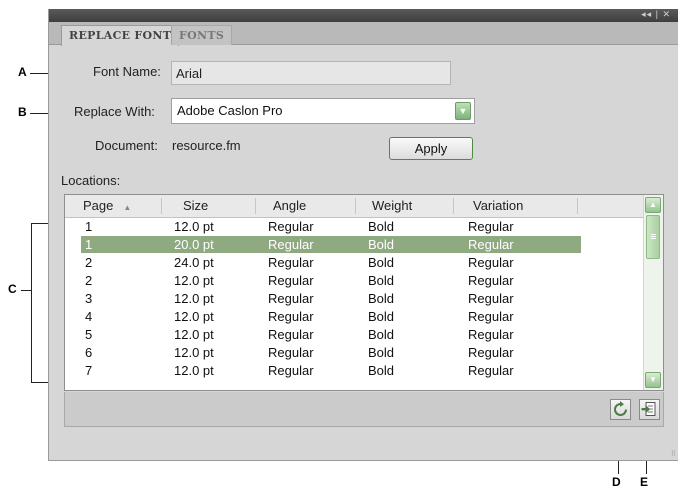 This screenshot has width=678, height=492. I want to click on document-label: Document:, so click(126, 145).